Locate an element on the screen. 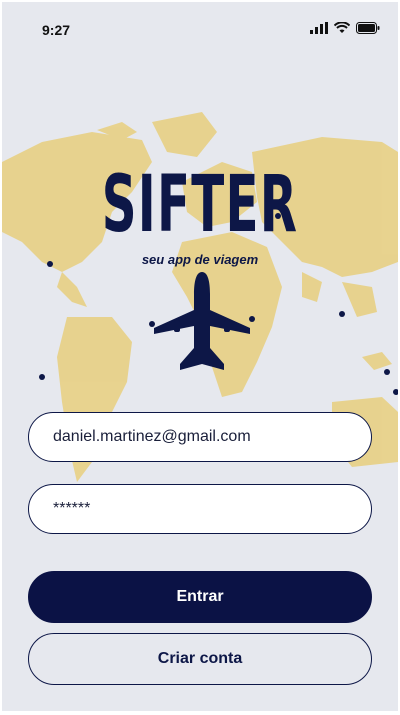 This screenshot has height=715, width=400. signal-icon is located at coordinates (319, 28).